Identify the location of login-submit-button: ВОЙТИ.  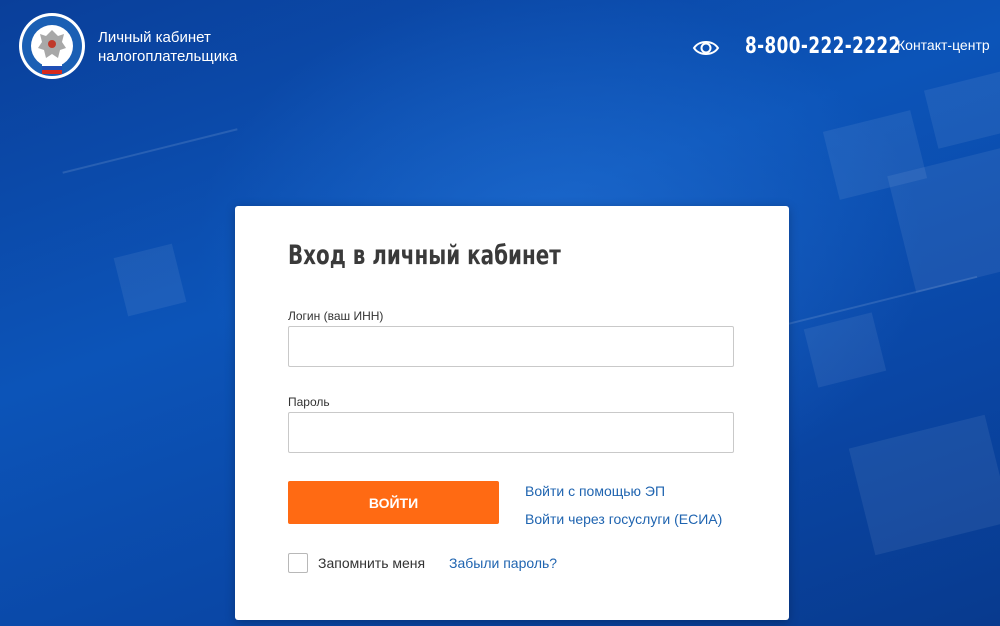
(393, 502).